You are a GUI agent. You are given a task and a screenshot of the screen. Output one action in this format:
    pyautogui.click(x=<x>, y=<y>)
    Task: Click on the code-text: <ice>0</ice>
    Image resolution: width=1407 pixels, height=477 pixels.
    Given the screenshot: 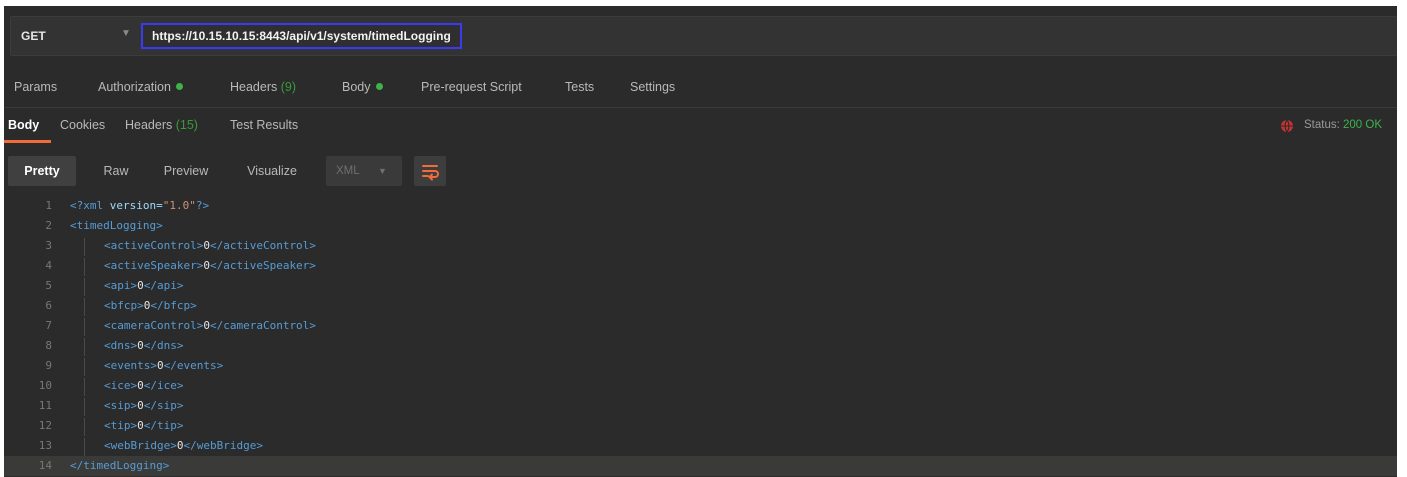 What is the action you would take?
    pyautogui.click(x=144, y=385)
    